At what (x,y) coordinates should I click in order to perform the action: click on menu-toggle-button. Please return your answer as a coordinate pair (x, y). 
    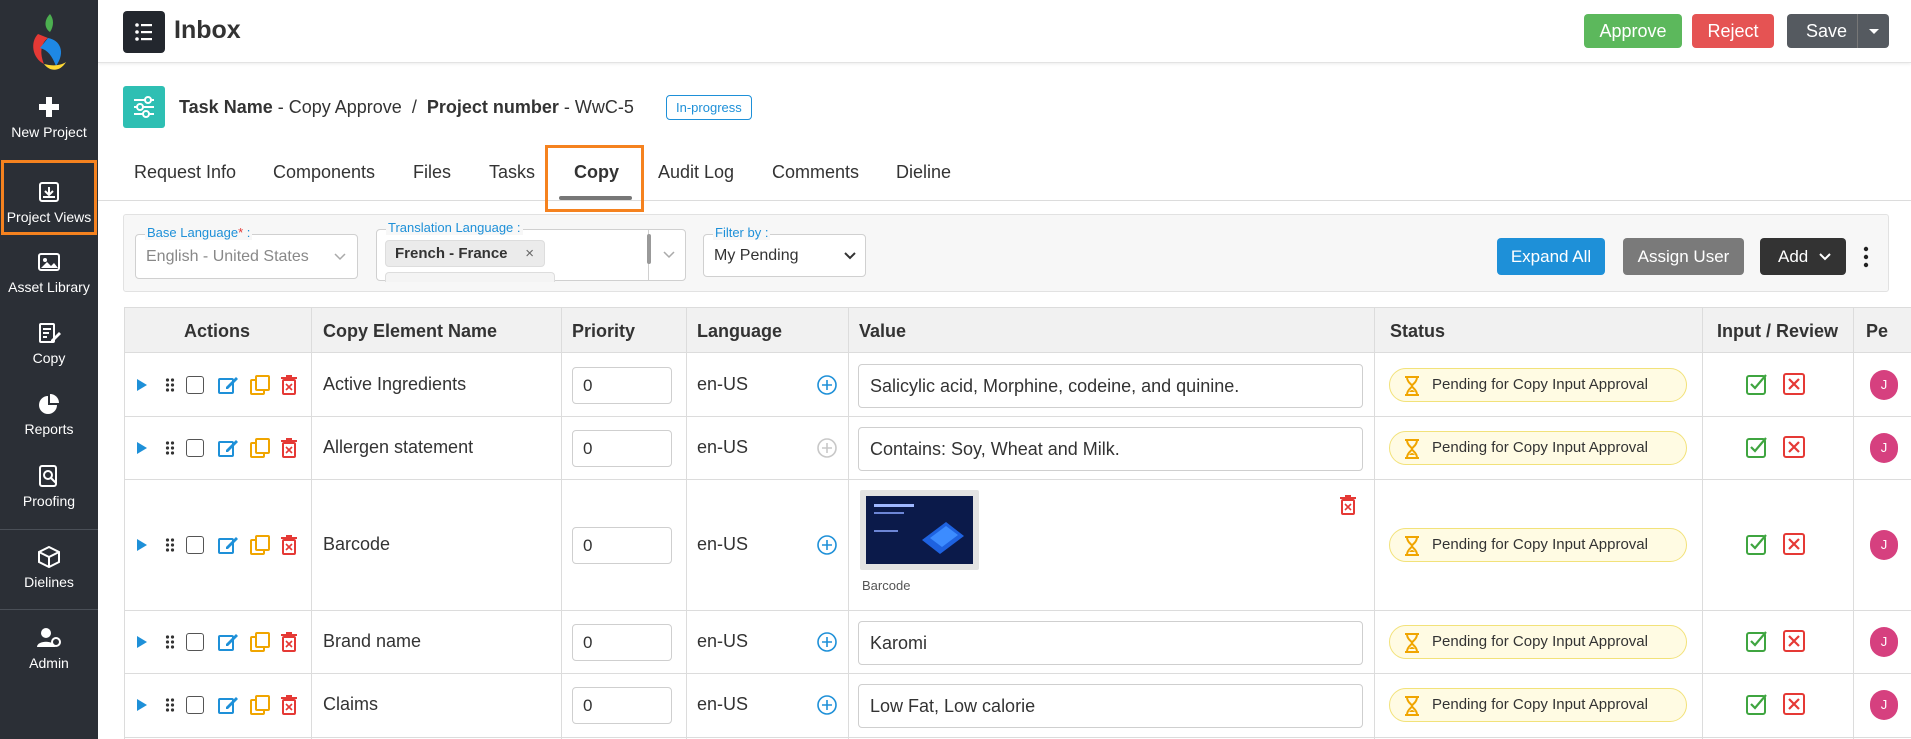
    Looking at the image, I should click on (144, 32).